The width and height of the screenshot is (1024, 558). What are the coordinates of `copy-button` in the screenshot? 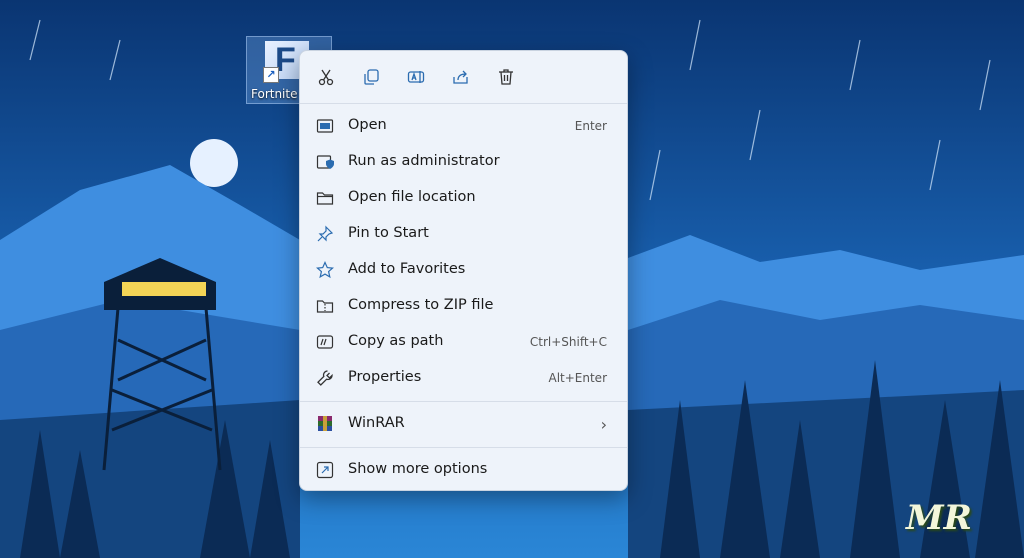 It's located at (371, 77).